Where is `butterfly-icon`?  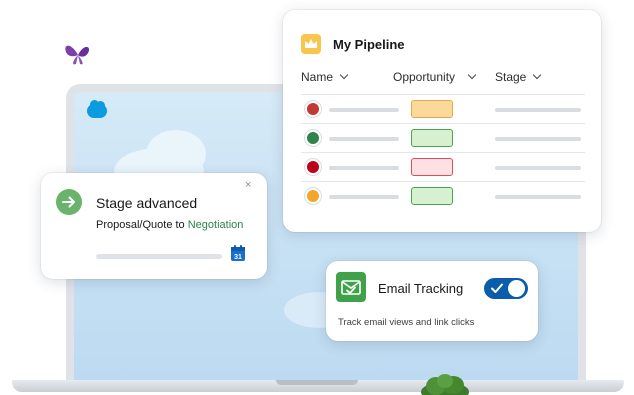 butterfly-icon is located at coordinates (77, 55).